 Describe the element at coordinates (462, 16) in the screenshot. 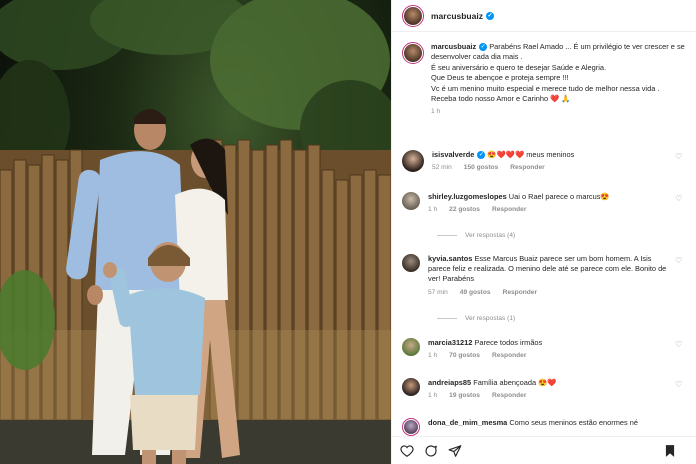

I see `post-author: marcusbuaiz ✓` at that location.